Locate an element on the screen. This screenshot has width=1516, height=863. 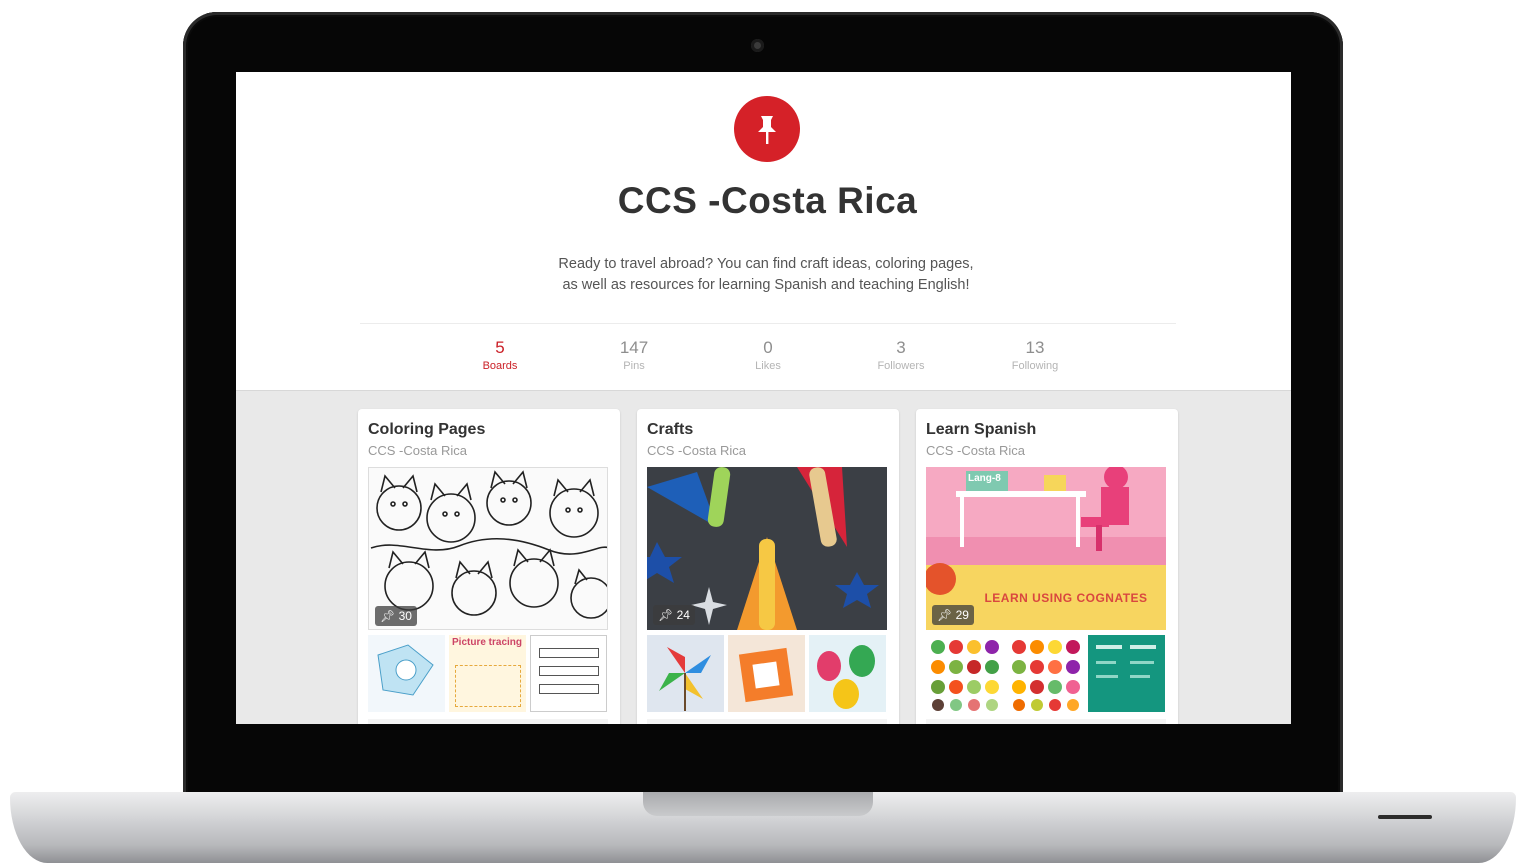
likes-label: Likes is located at coordinates (768, 366).